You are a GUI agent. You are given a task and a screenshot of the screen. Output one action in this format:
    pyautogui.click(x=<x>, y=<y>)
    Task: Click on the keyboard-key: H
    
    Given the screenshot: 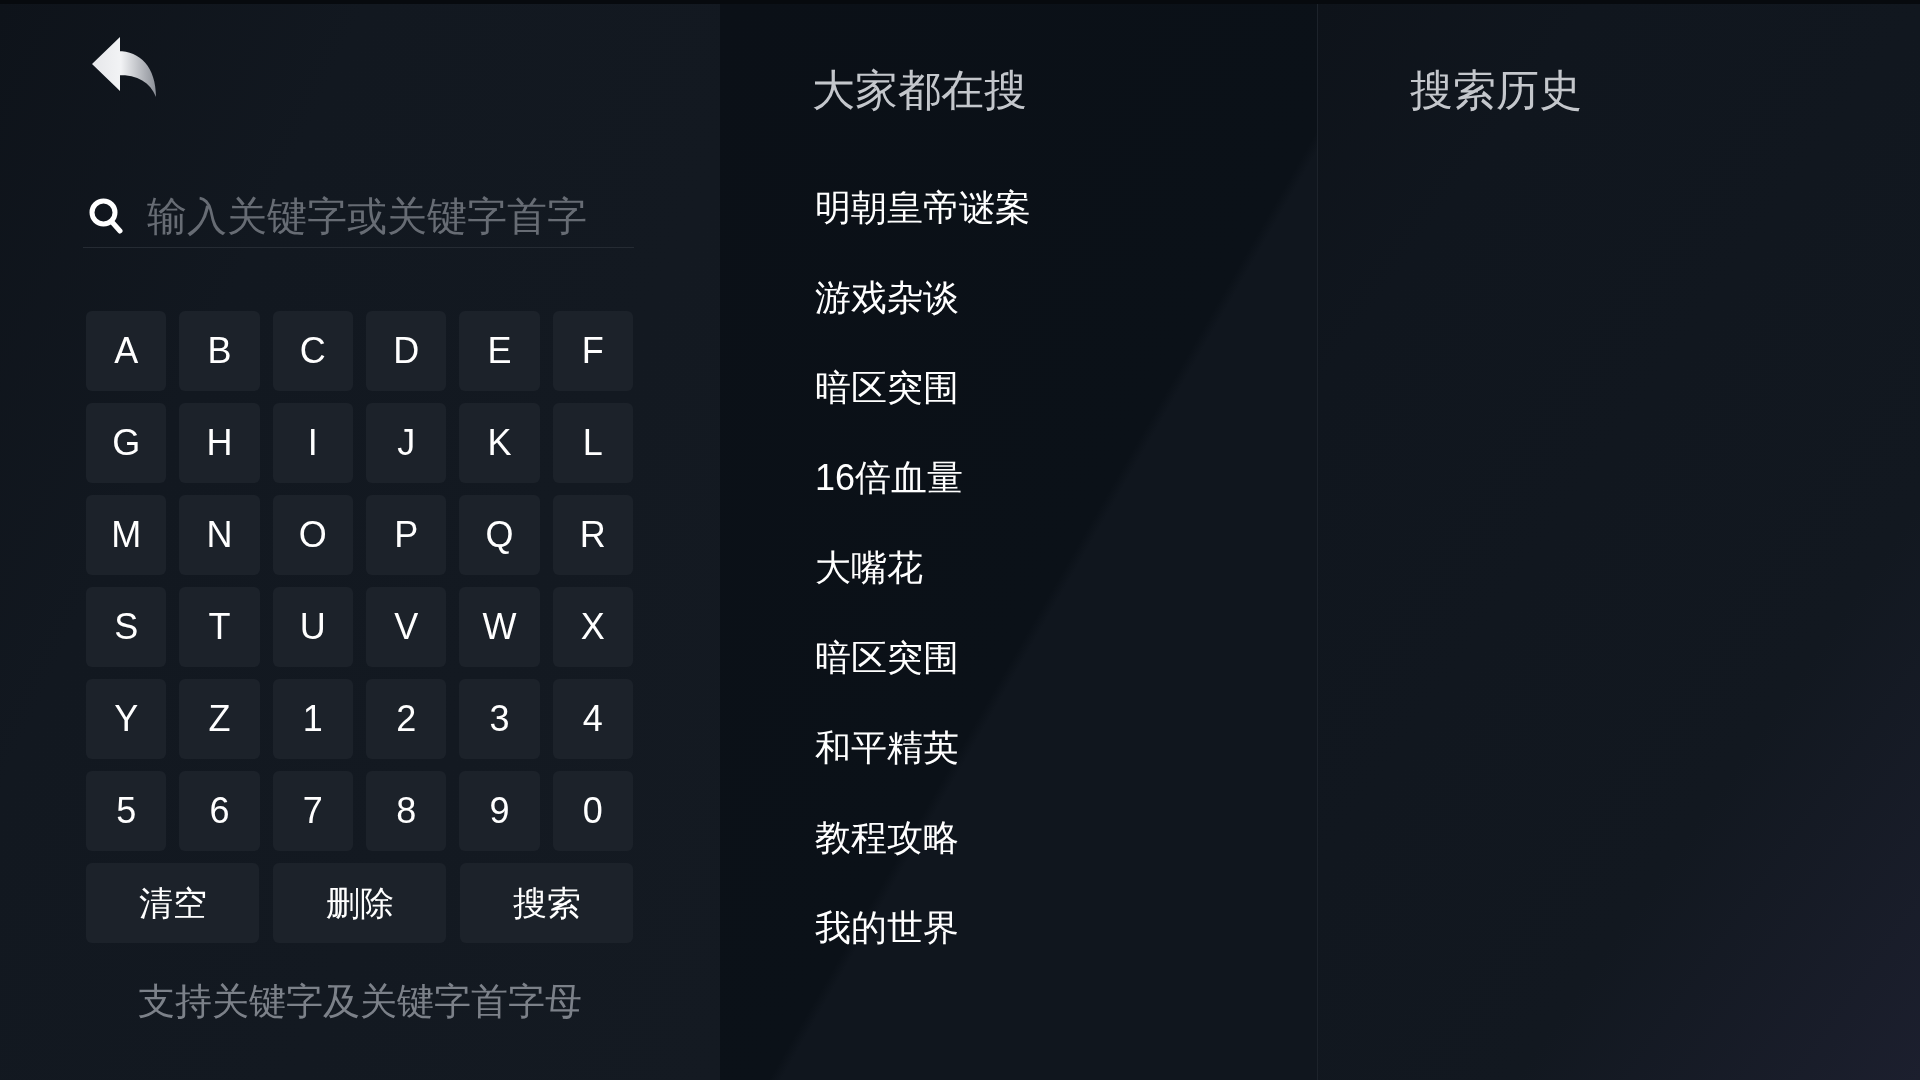 What is the action you would take?
    pyautogui.click(x=219, y=443)
    